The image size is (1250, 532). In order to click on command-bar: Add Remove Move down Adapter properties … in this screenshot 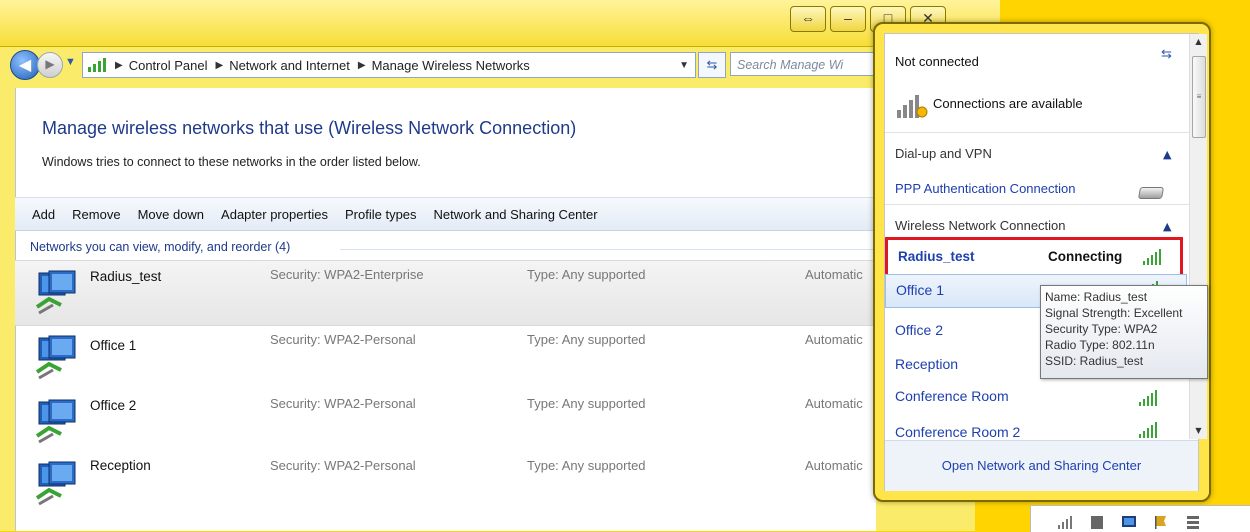, I will do `click(445, 214)`.